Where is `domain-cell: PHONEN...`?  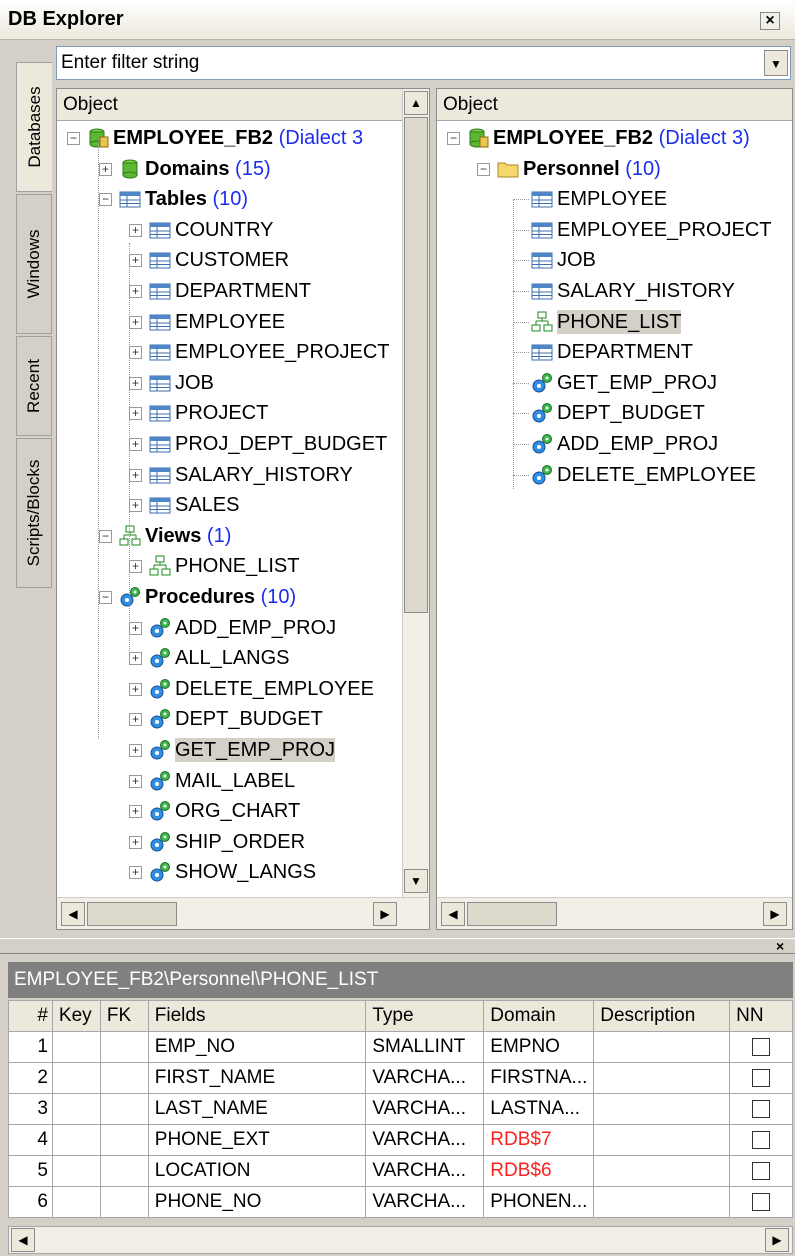
domain-cell: PHONEN... is located at coordinates (539, 1202).